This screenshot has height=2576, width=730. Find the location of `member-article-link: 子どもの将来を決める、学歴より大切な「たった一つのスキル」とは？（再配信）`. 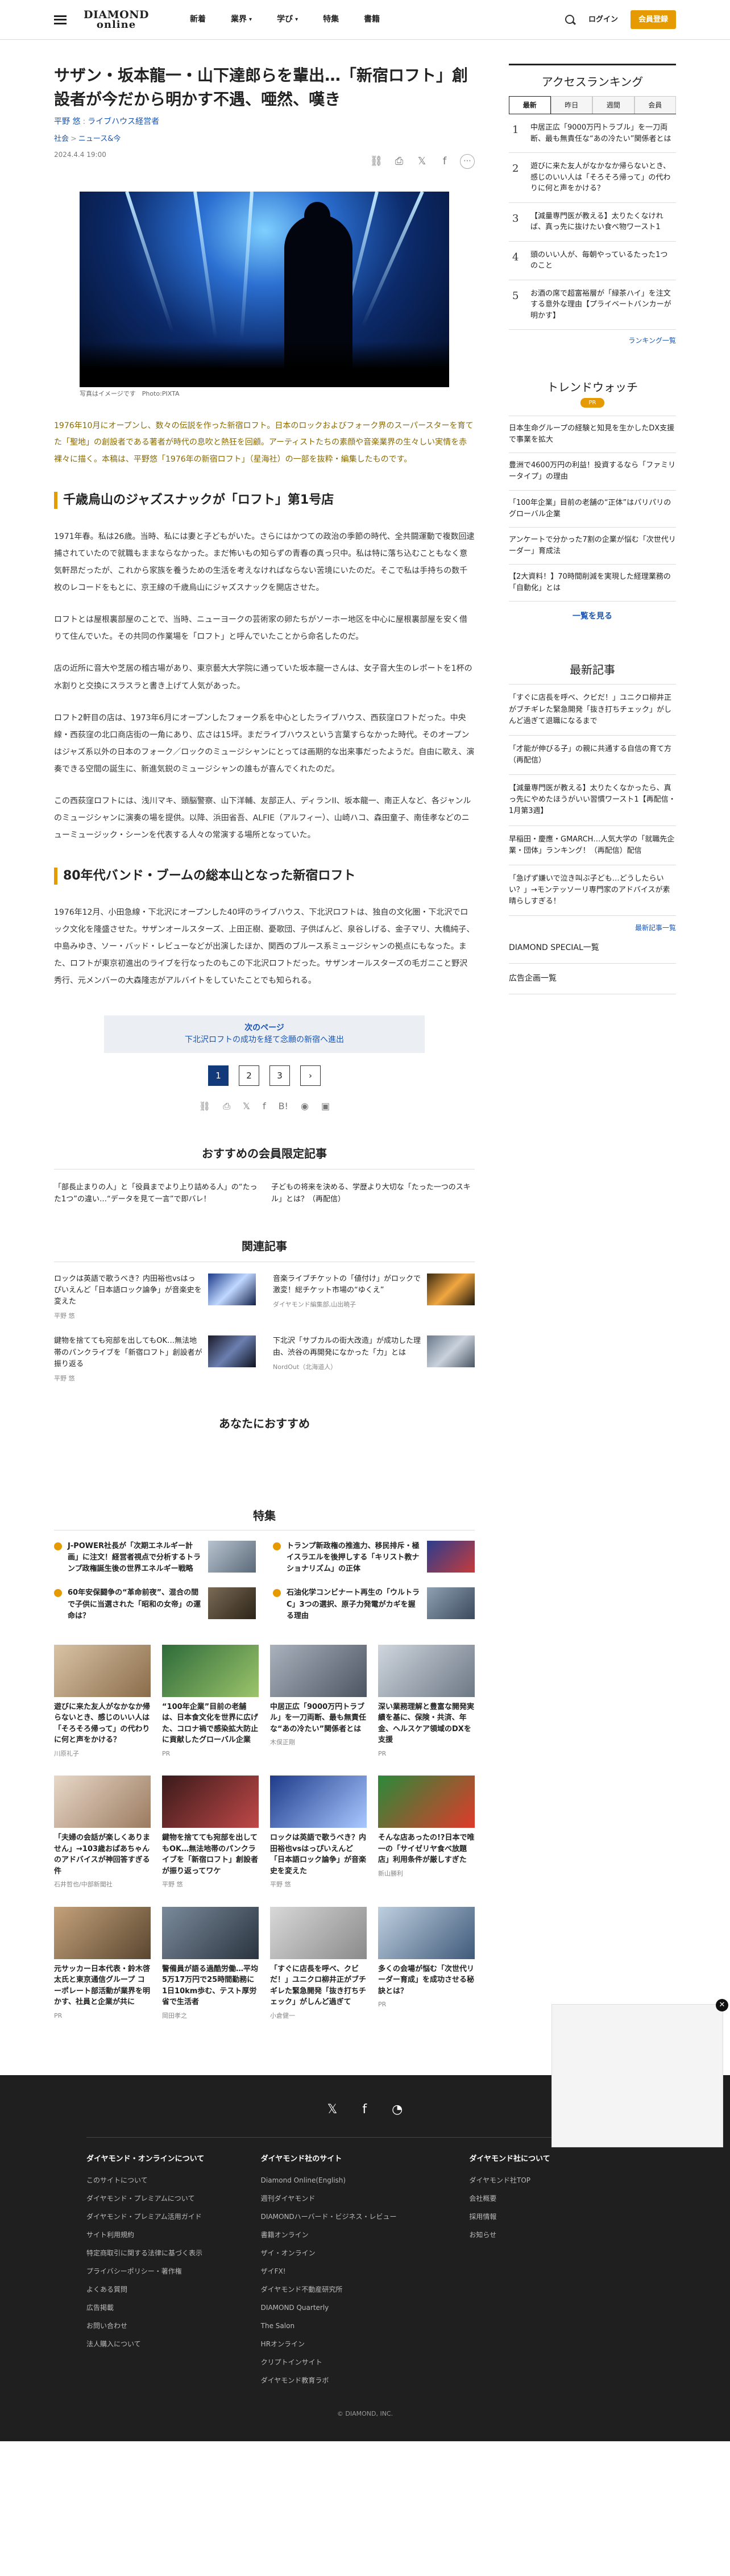

member-article-link: 子どもの将来を決める、学歴より大切な「たった一つのスキル」とは？（再配信） is located at coordinates (373, 1194).